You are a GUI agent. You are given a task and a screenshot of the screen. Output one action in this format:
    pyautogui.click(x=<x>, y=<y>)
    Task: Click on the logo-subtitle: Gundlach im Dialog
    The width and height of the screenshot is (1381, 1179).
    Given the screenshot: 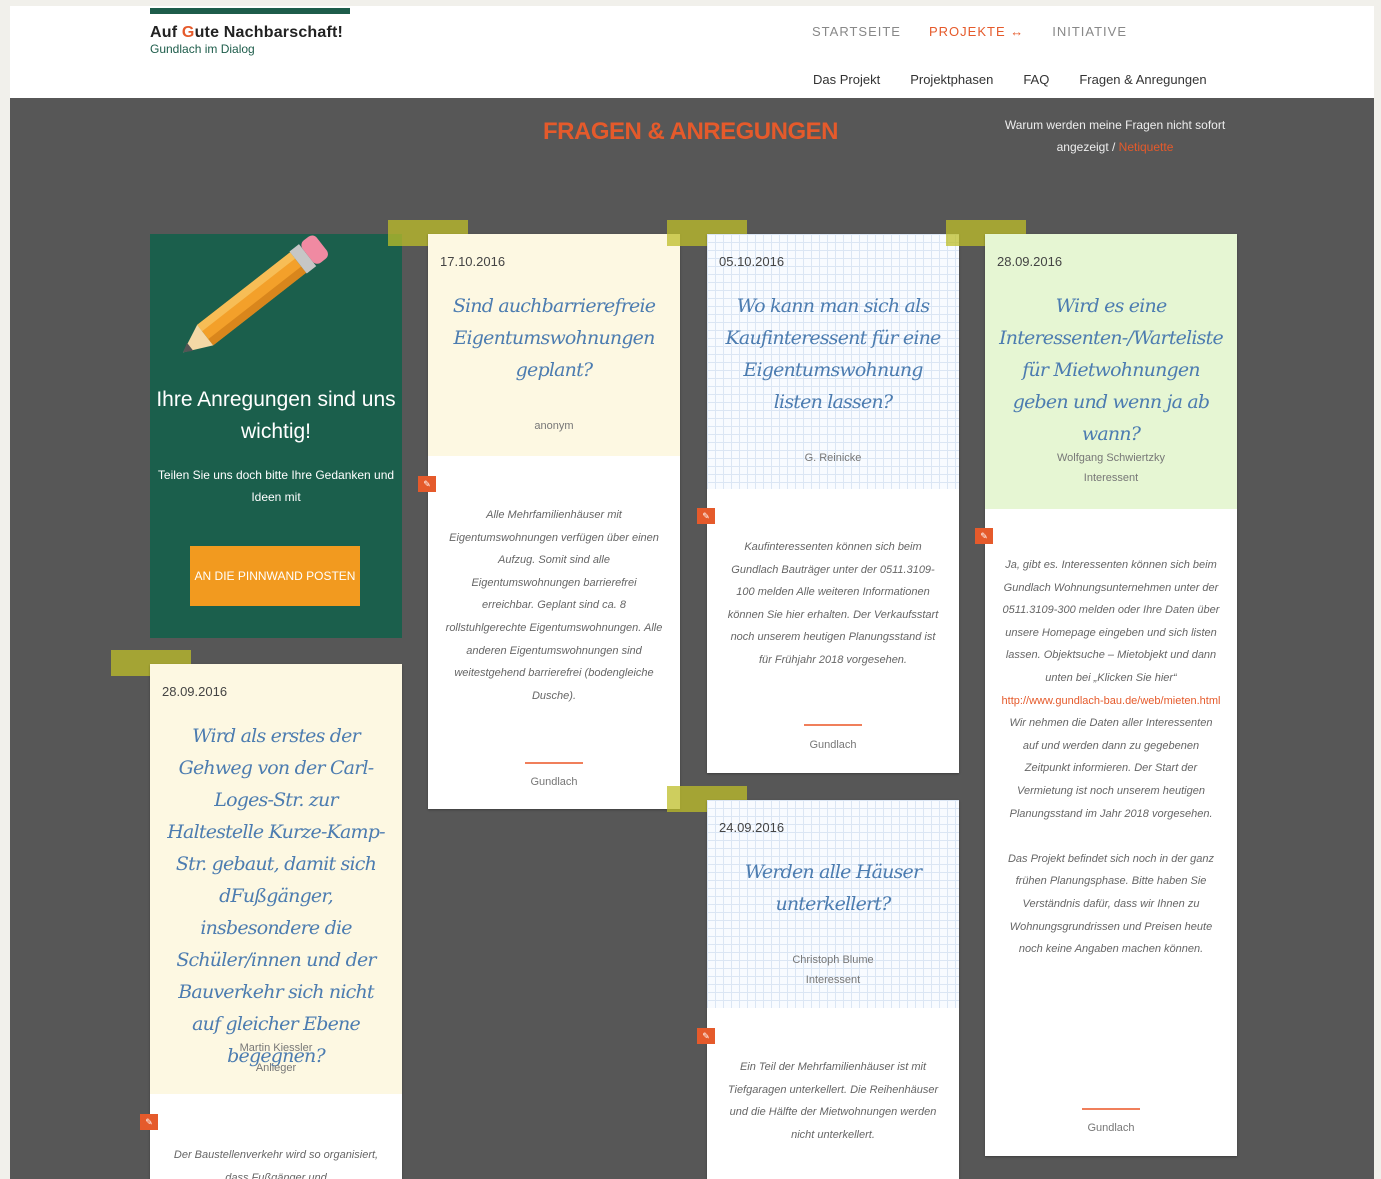 What is the action you would take?
    pyautogui.click(x=202, y=49)
    